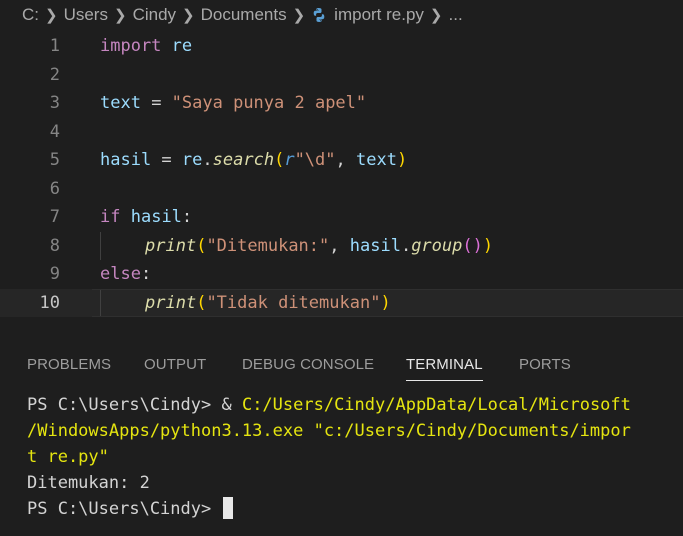 This screenshot has height=536, width=683. I want to click on line-number: 5, so click(54, 160).